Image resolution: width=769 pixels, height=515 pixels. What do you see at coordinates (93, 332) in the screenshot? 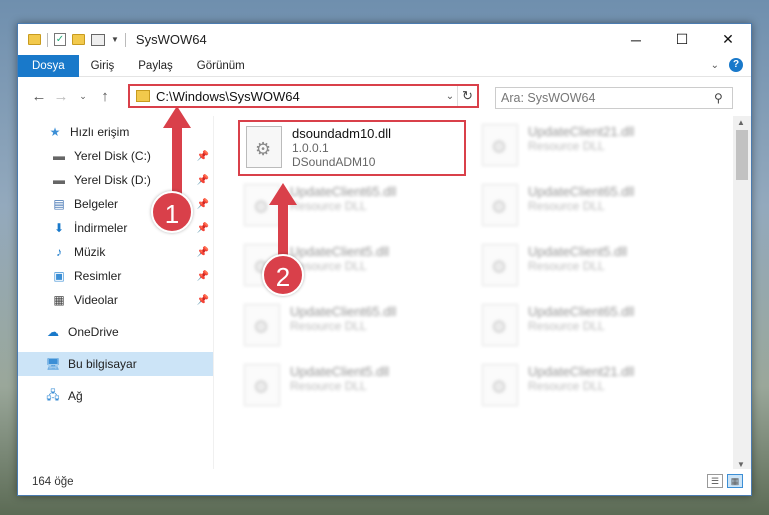
I see `sidebar-item-label: OneDrive` at bounding box center [93, 332].